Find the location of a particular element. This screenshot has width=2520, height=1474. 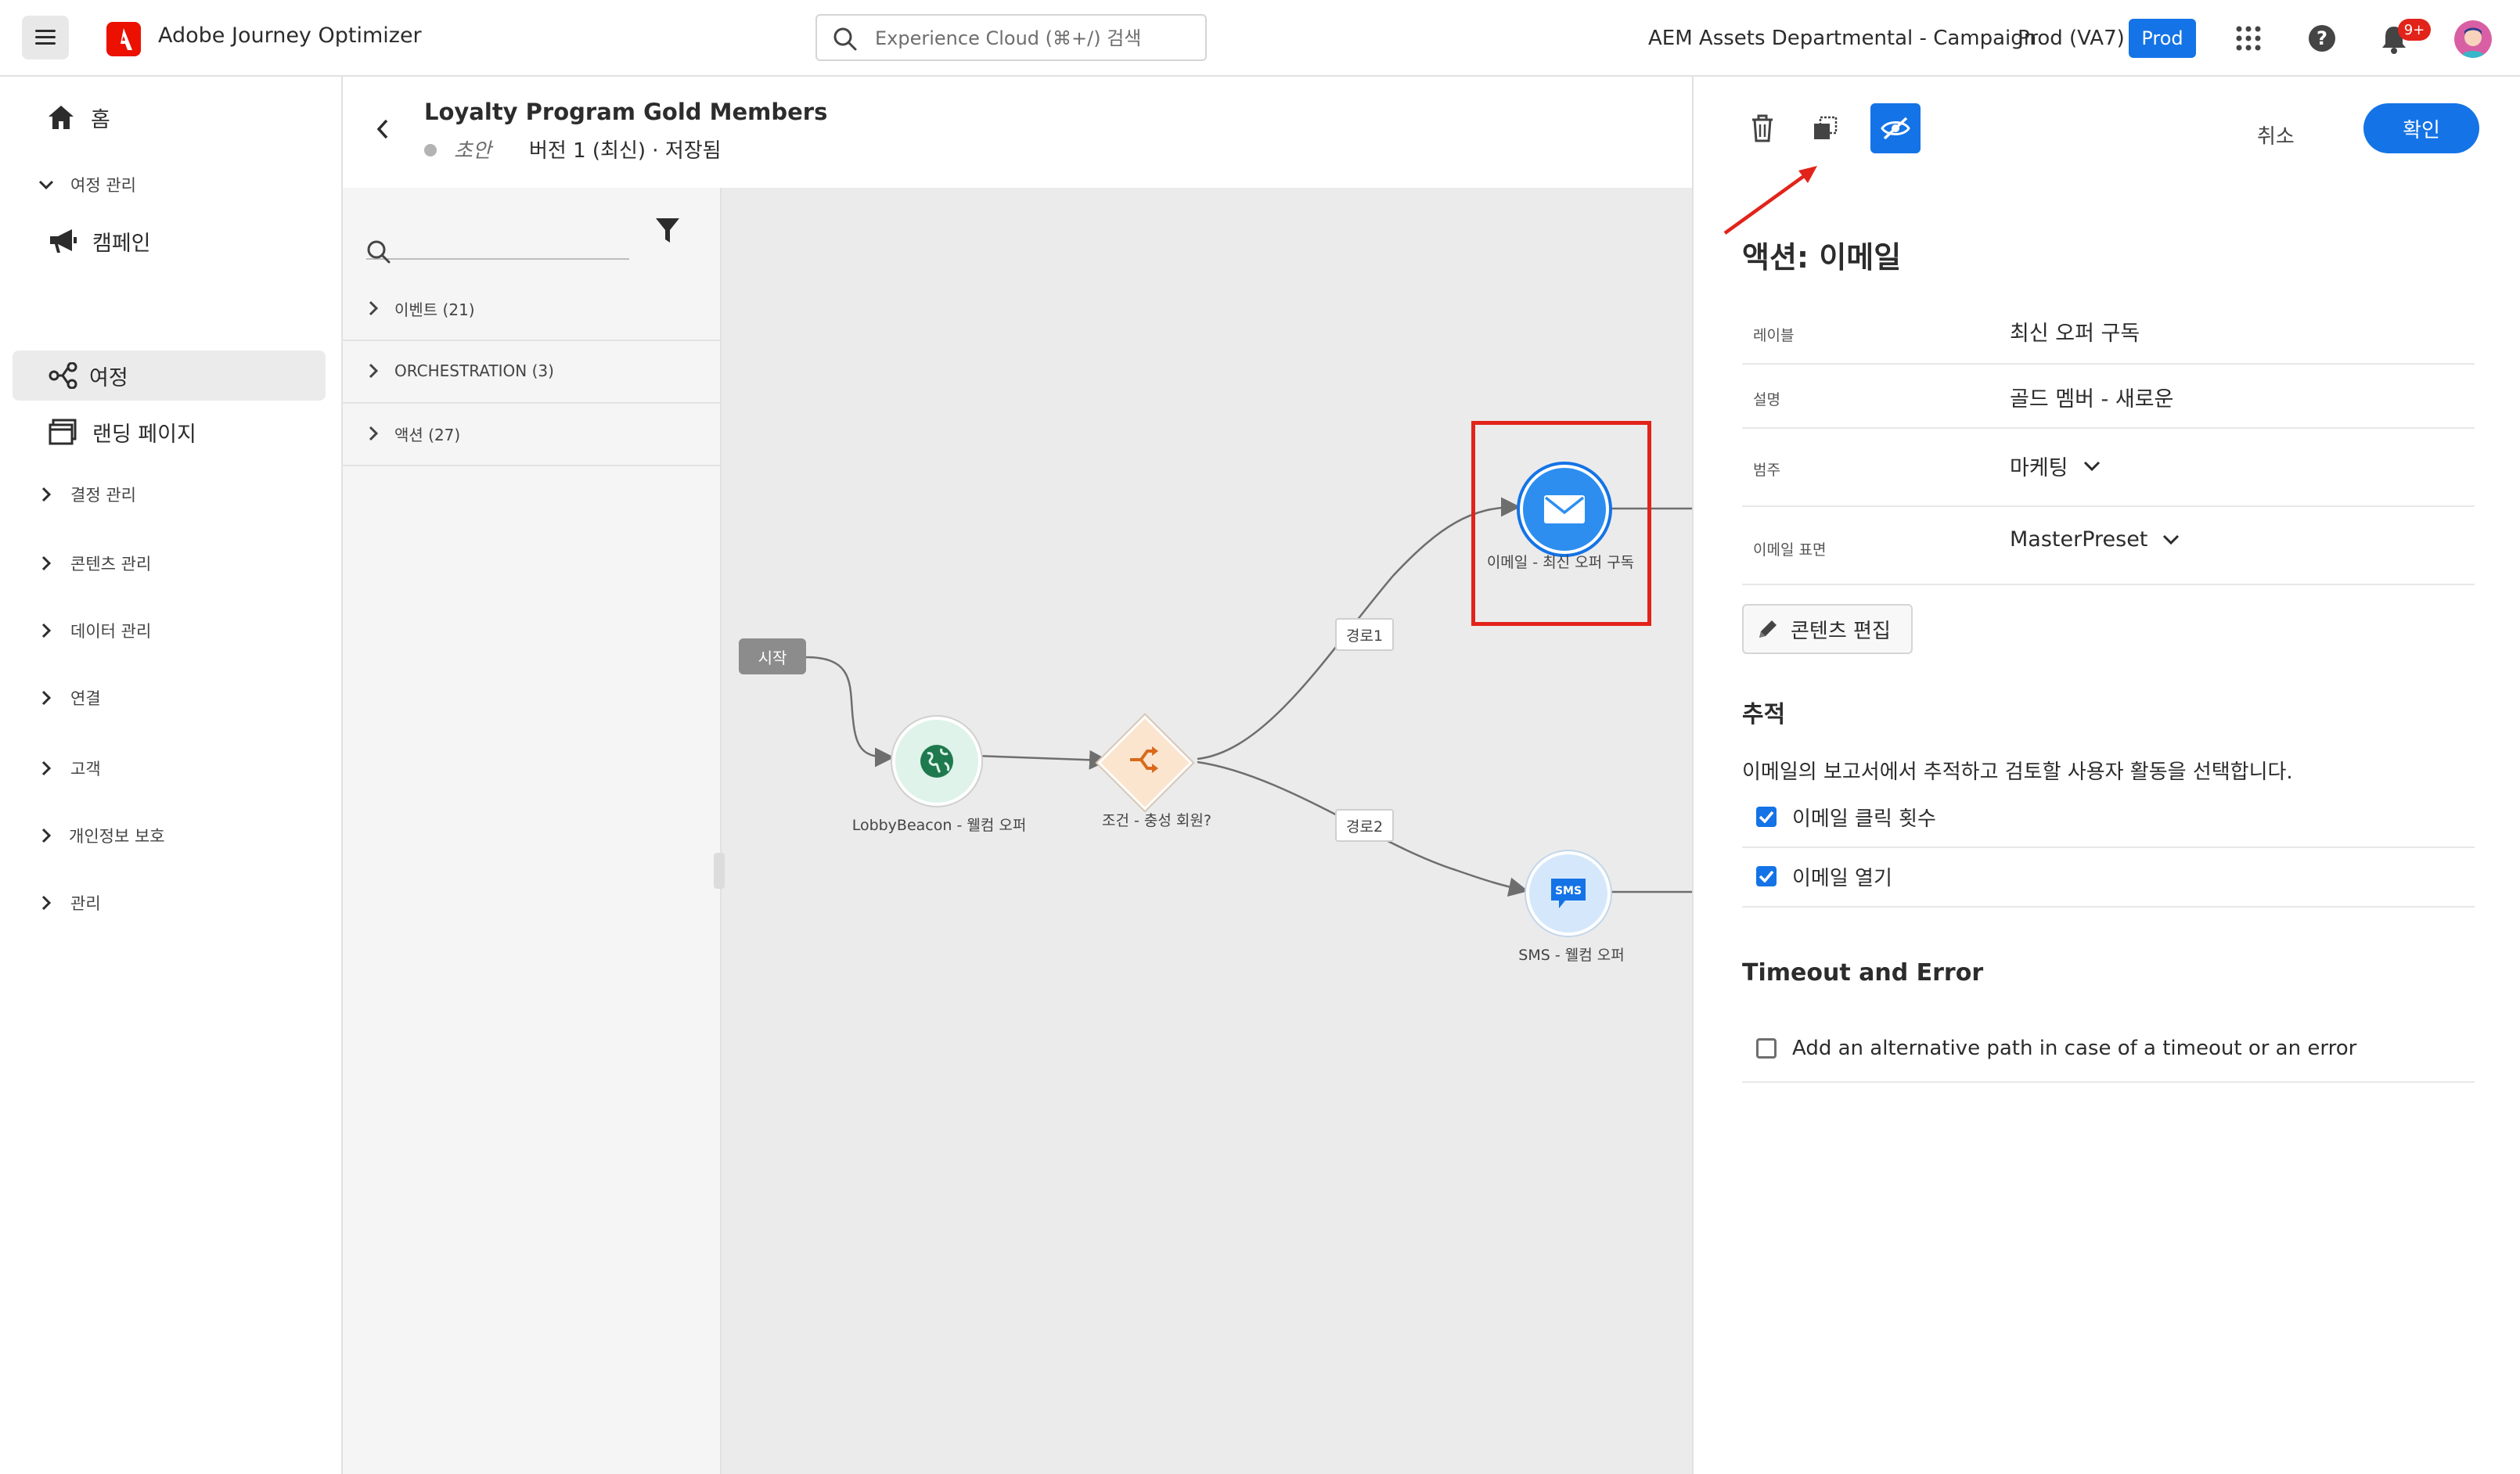

email-surface-dropdown: MasterPreset is located at coordinates (2095, 539).